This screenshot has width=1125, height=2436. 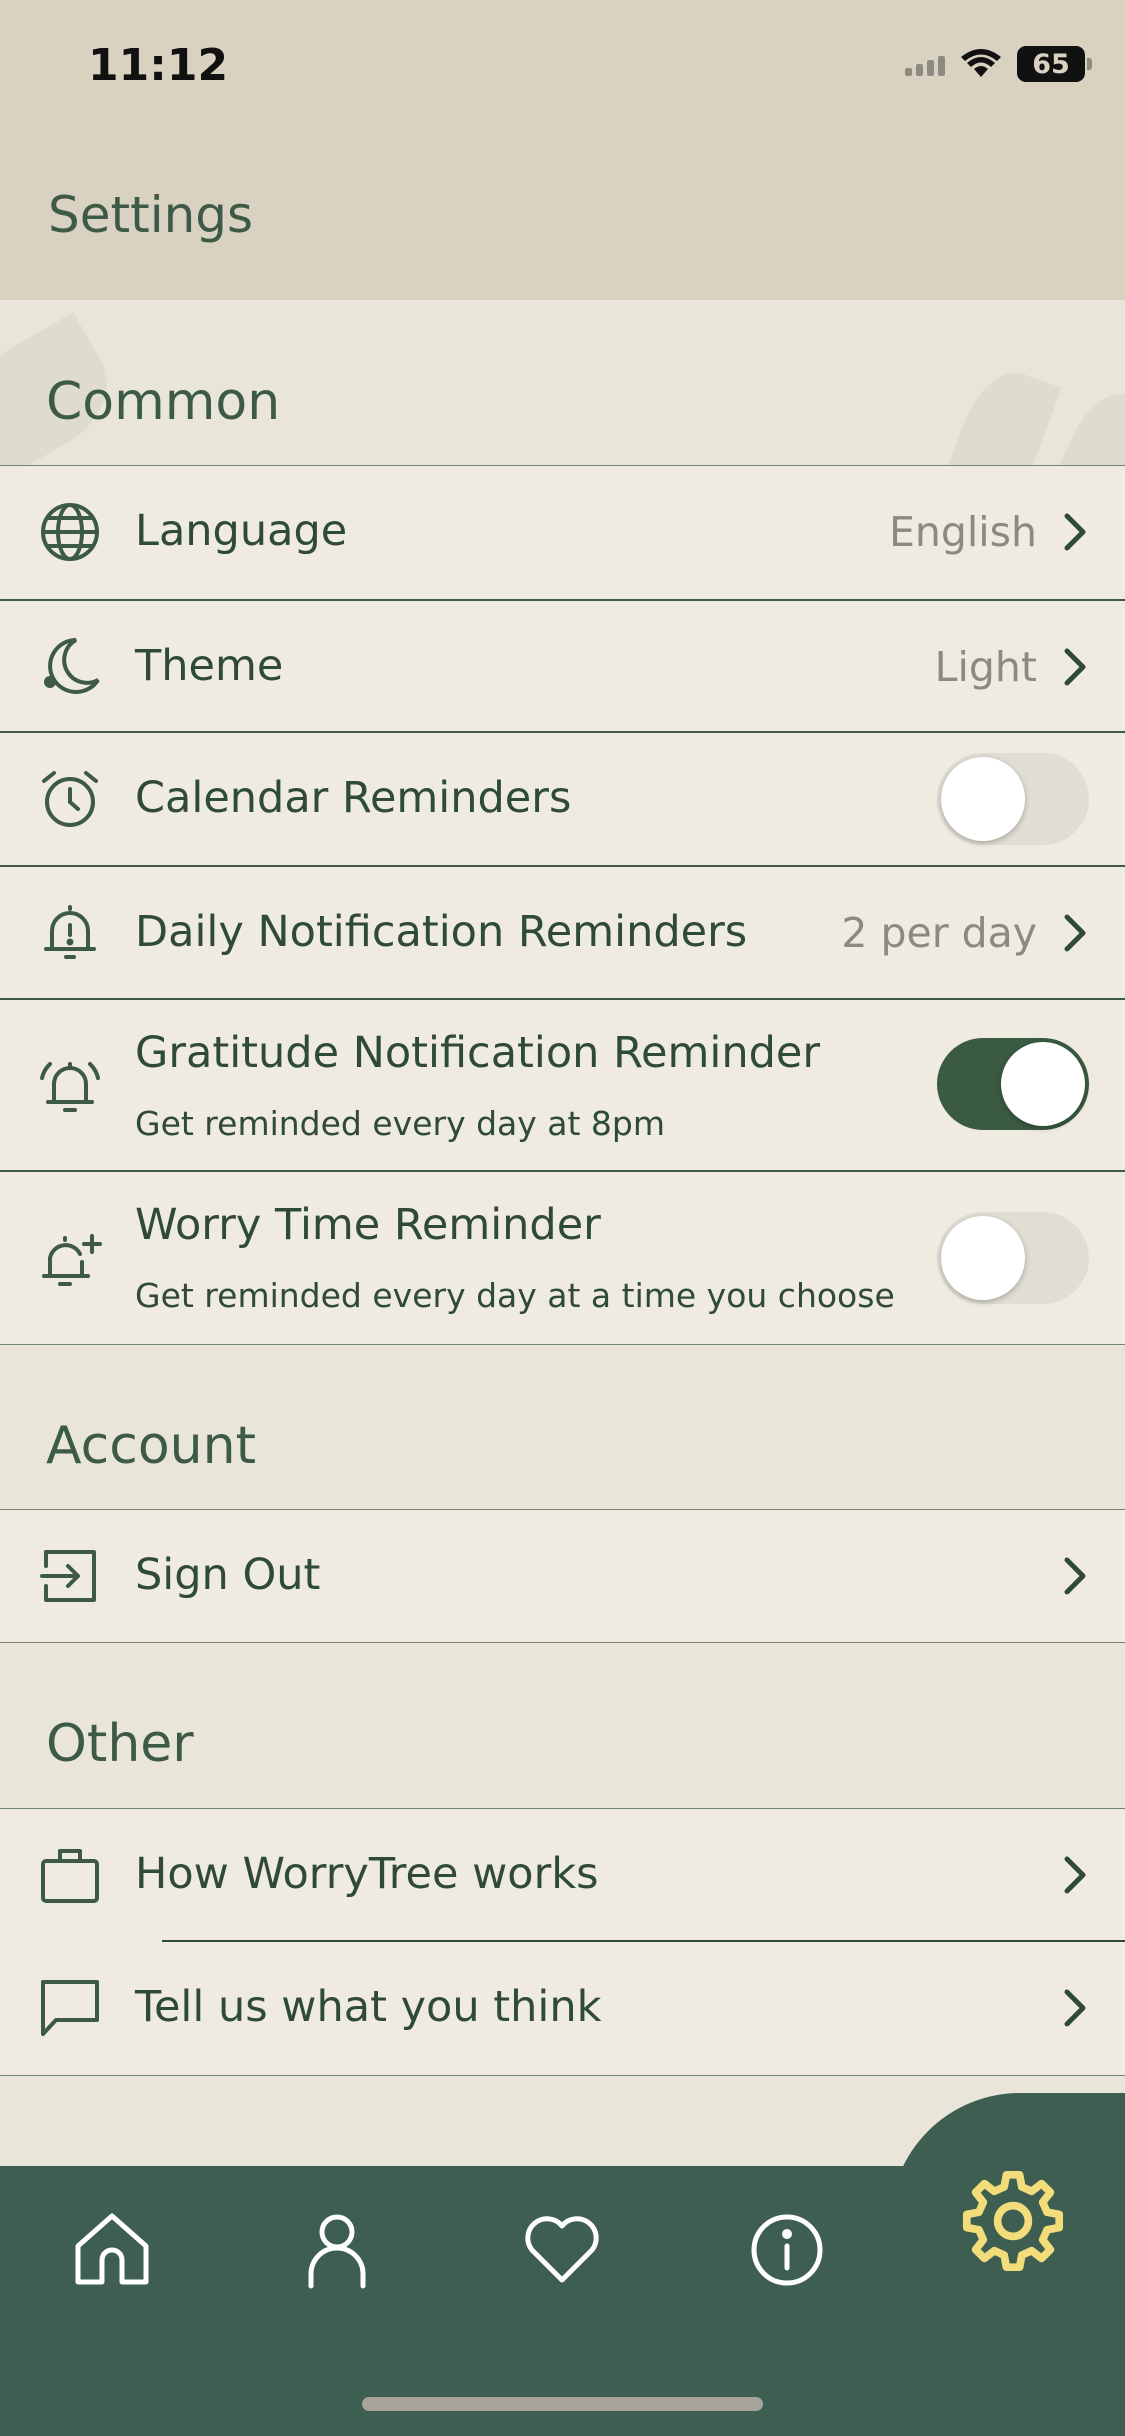 What do you see at coordinates (70, 932) in the screenshot?
I see `bell-alert-icon` at bounding box center [70, 932].